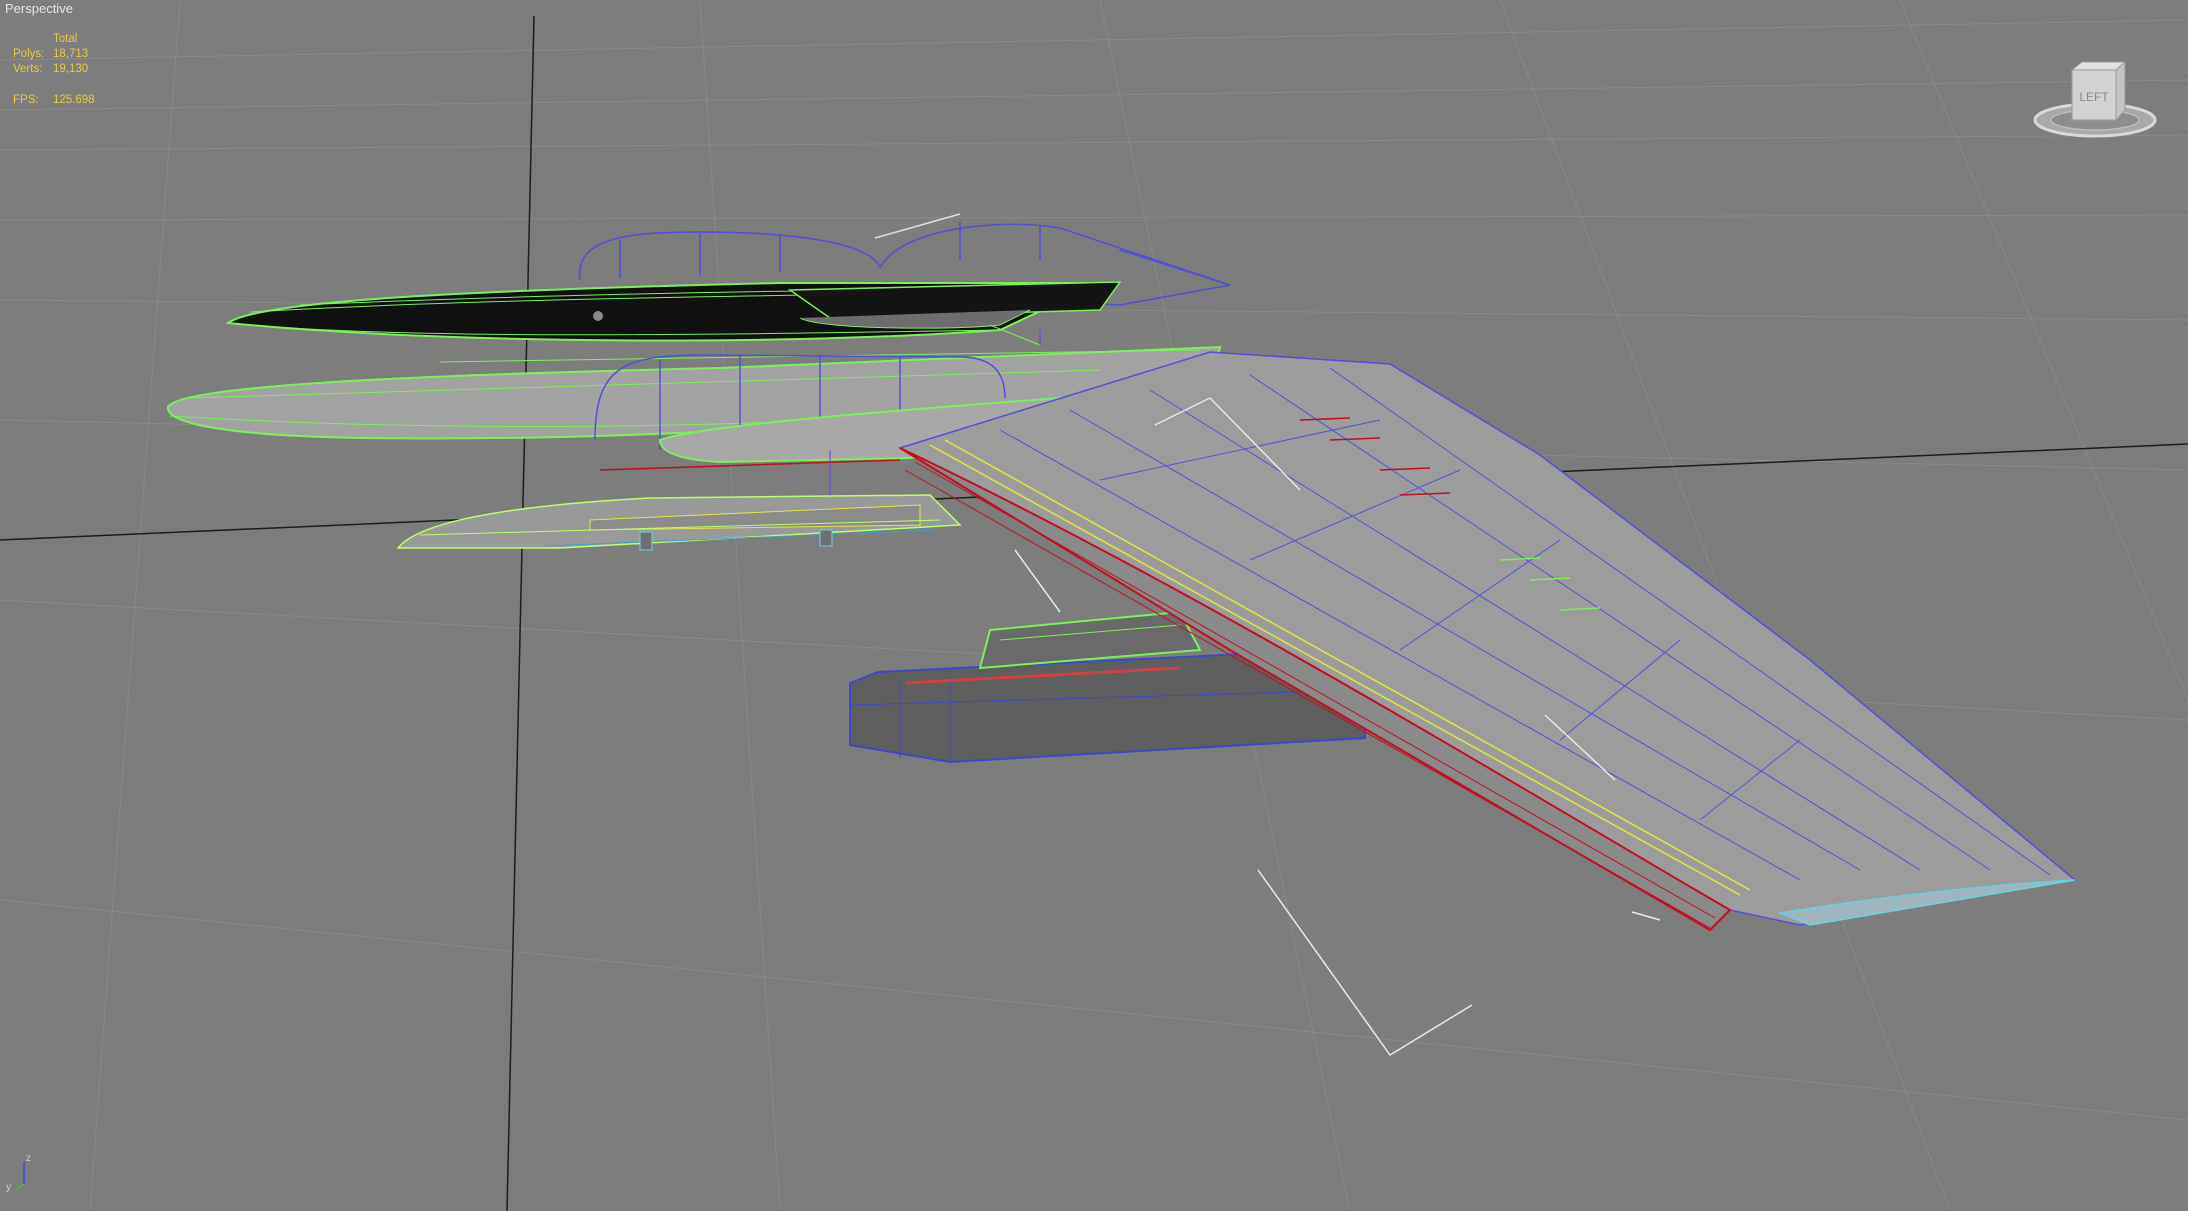 Image resolution: width=2188 pixels, height=1211 pixels. What do you see at coordinates (28, 69) in the screenshot?
I see `verts-label: Verts:` at bounding box center [28, 69].